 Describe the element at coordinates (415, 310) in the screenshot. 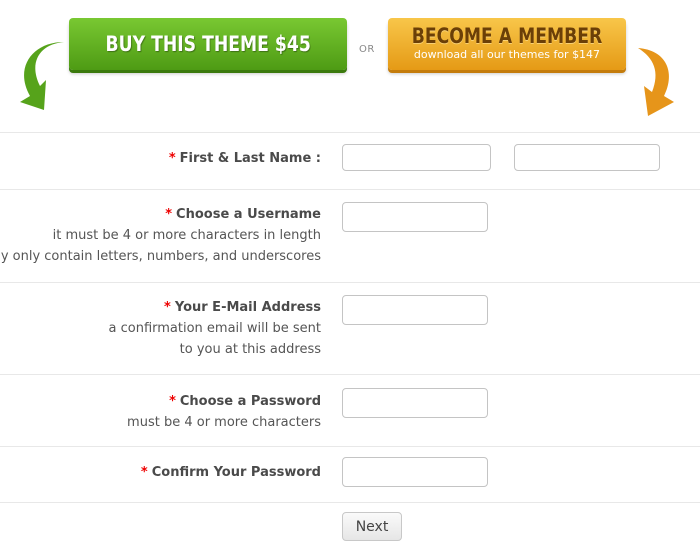

I see `email-input` at that location.